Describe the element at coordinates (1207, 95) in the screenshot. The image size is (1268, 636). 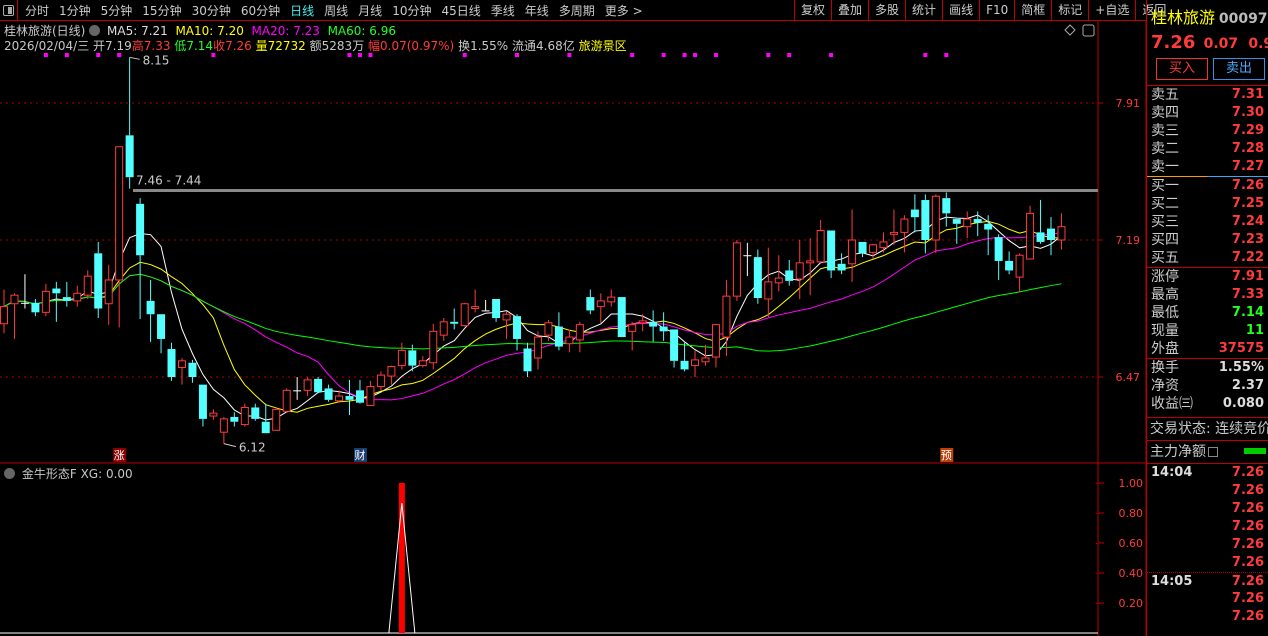
I see `ask-row: 卖五 7.31` at that location.